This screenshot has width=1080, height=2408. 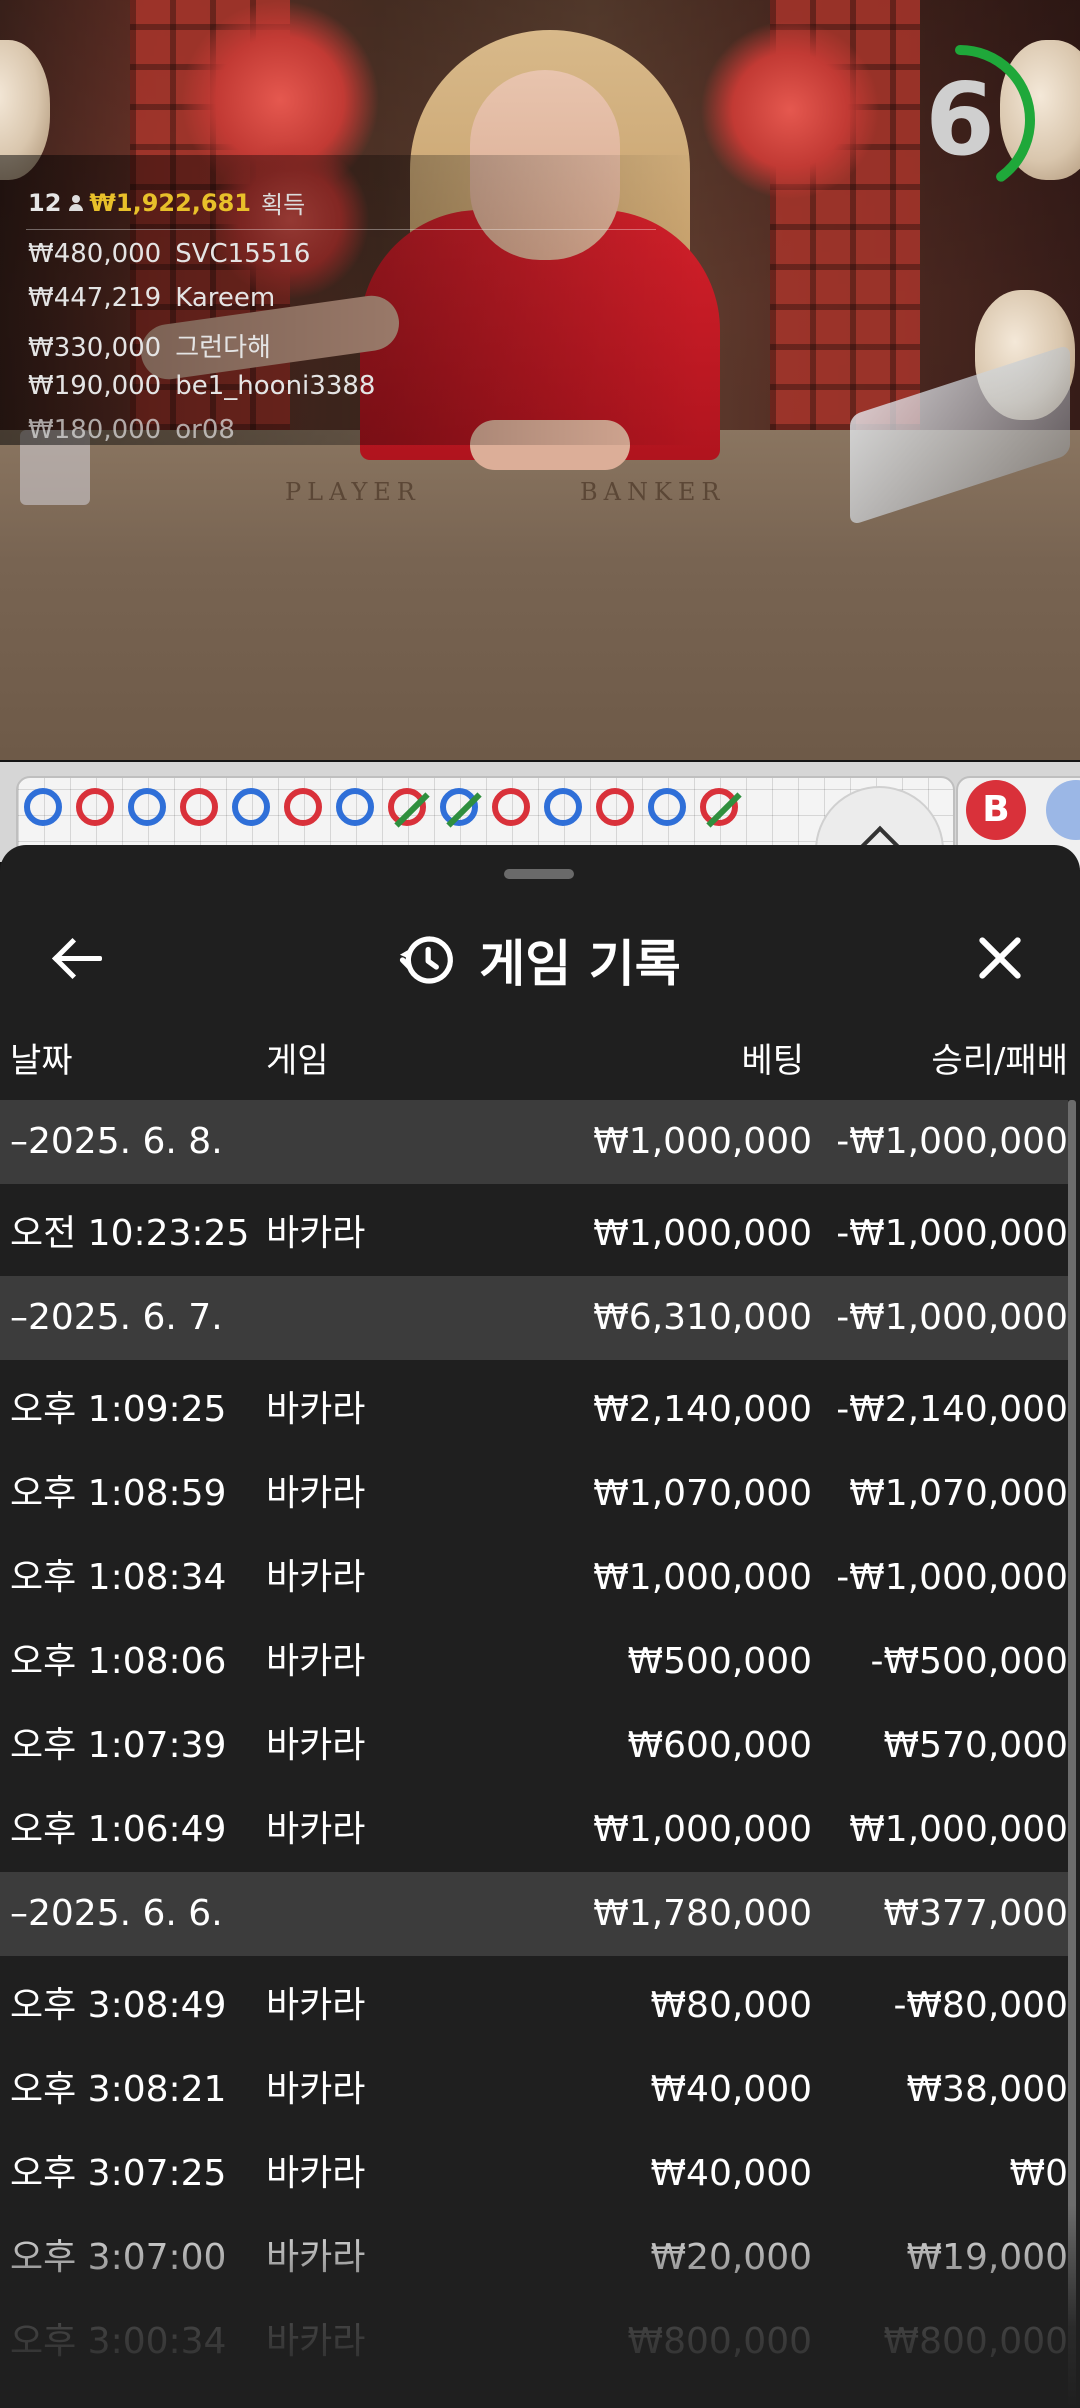 I want to click on row-winloss: -₩500,000, so click(x=969, y=1661).